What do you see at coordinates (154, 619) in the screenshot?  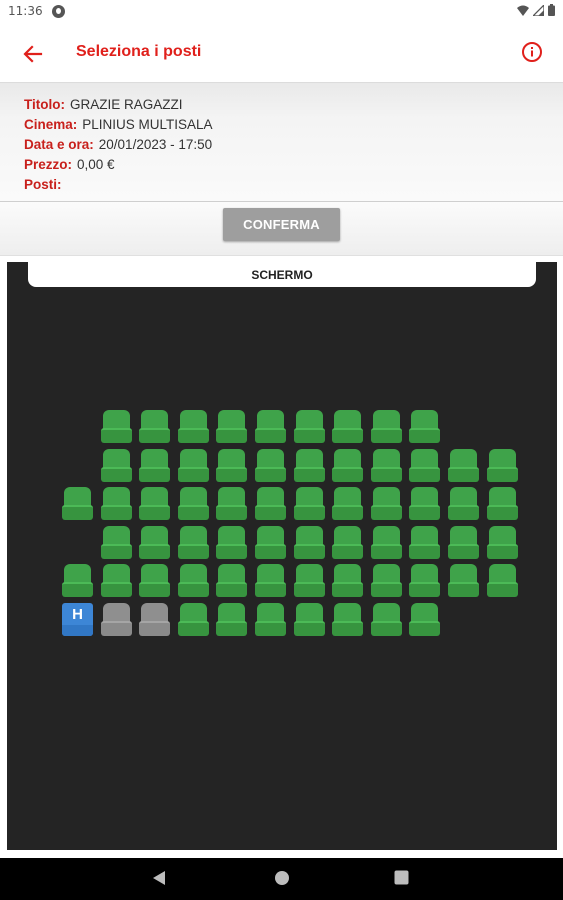 I see `seat-taken` at bounding box center [154, 619].